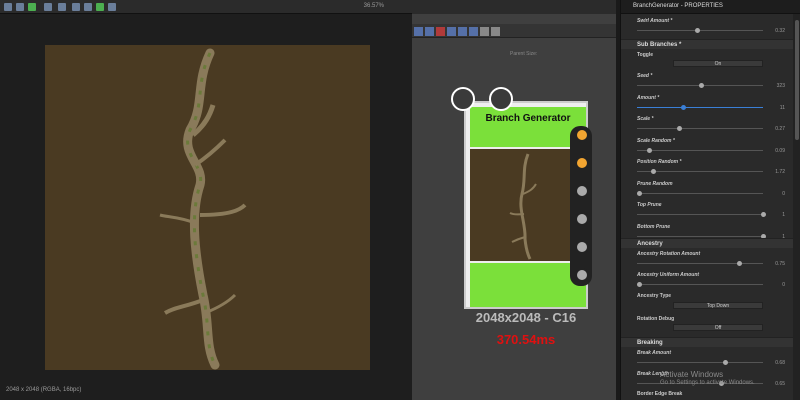 The image size is (800, 400). What do you see at coordinates (707, 243) in the screenshot?
I see `section-ancestry: Ancestry` at bounding box center [707, 243].